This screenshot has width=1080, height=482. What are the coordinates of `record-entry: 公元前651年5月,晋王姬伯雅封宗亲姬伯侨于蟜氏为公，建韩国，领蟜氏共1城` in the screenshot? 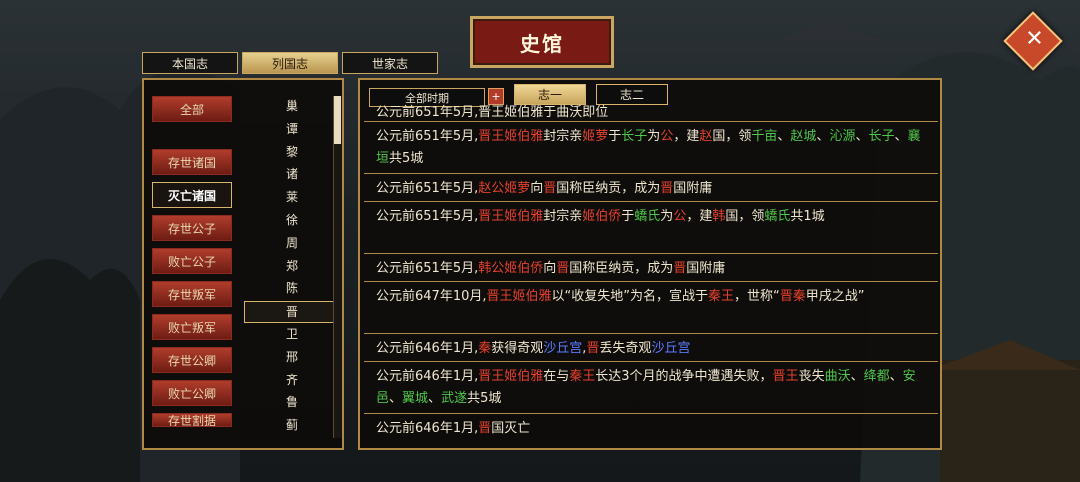 It's located at (651, 229).